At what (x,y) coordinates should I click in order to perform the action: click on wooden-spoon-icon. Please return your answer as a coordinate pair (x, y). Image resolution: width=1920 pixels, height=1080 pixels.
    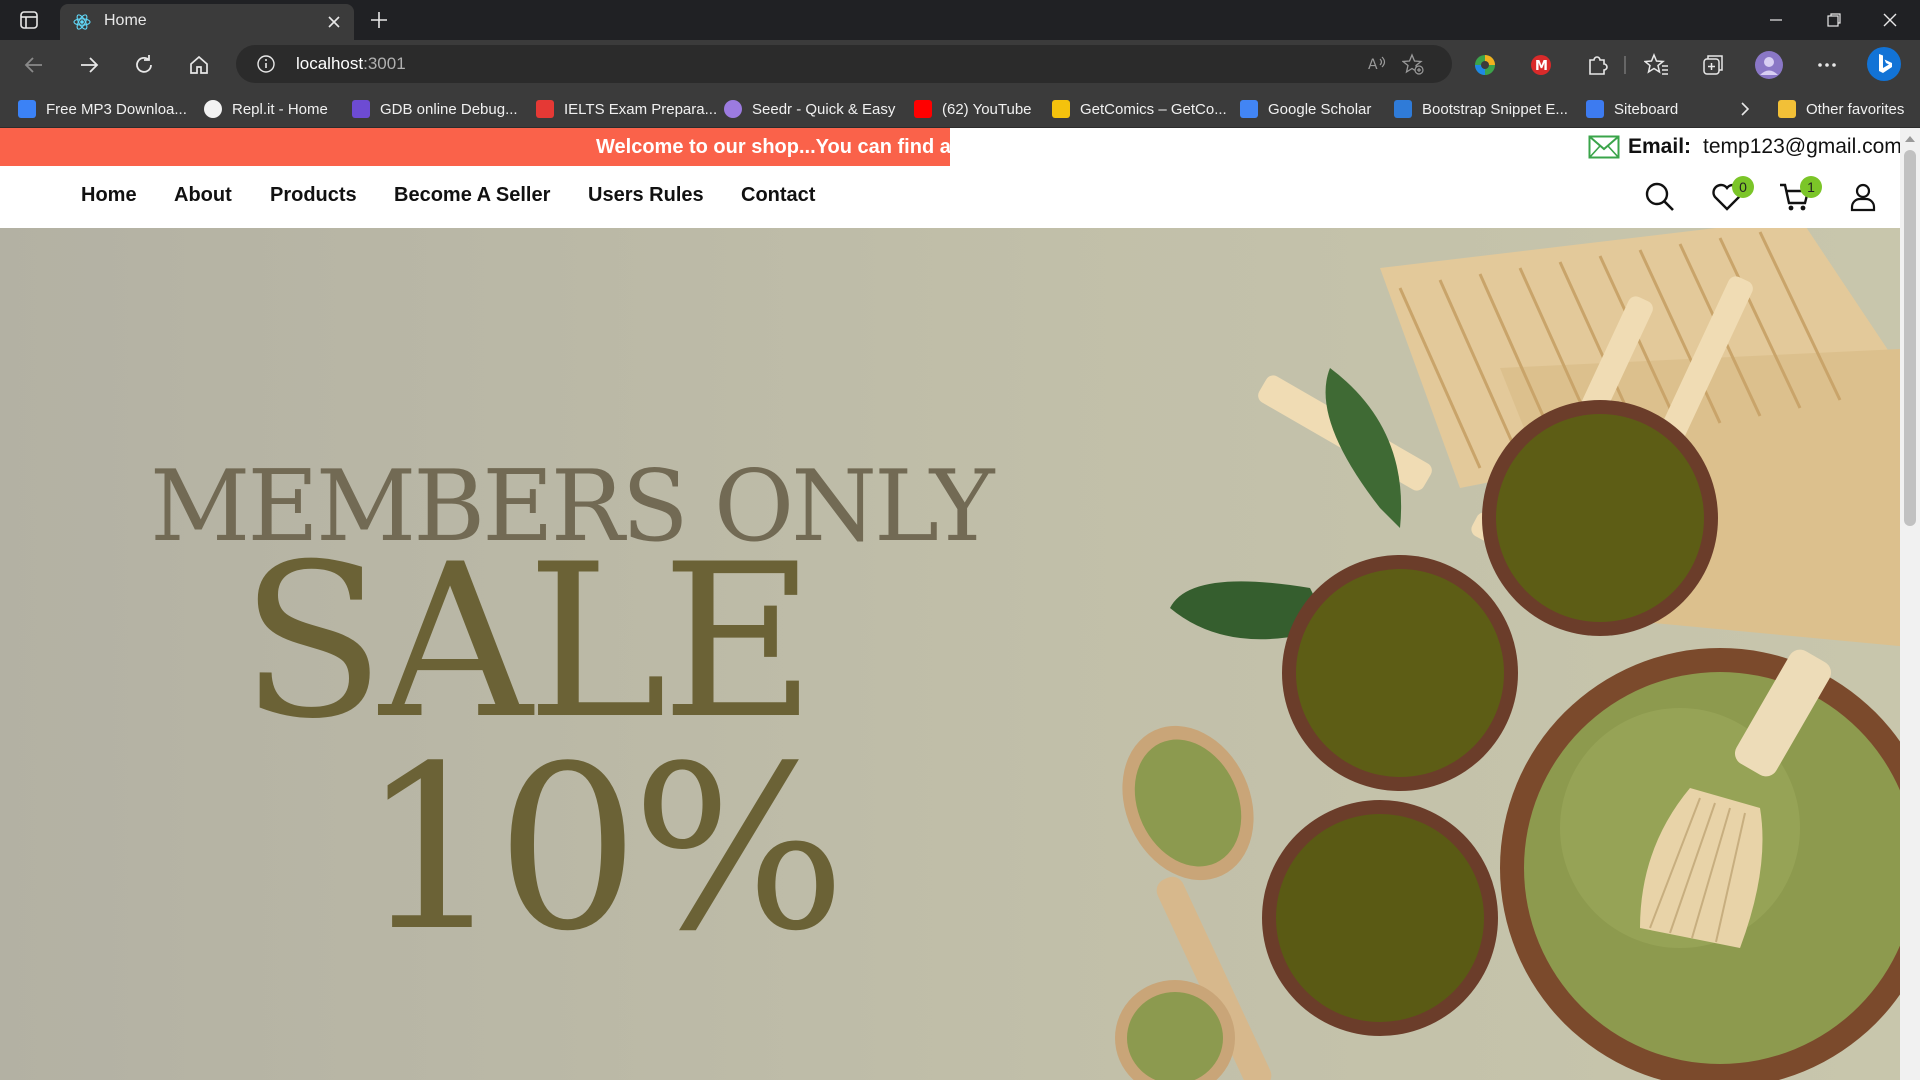
    Looking at the image, I should click on (1193, 902).